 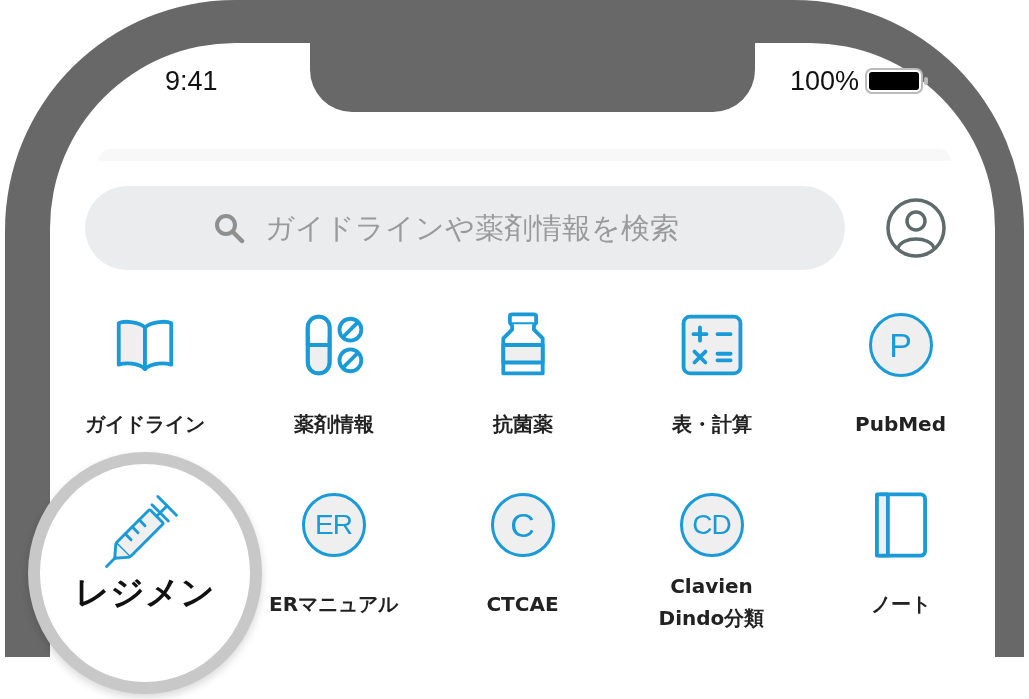 I want to click on menu-label: 抗菌薬, so click(x=522, y=424).